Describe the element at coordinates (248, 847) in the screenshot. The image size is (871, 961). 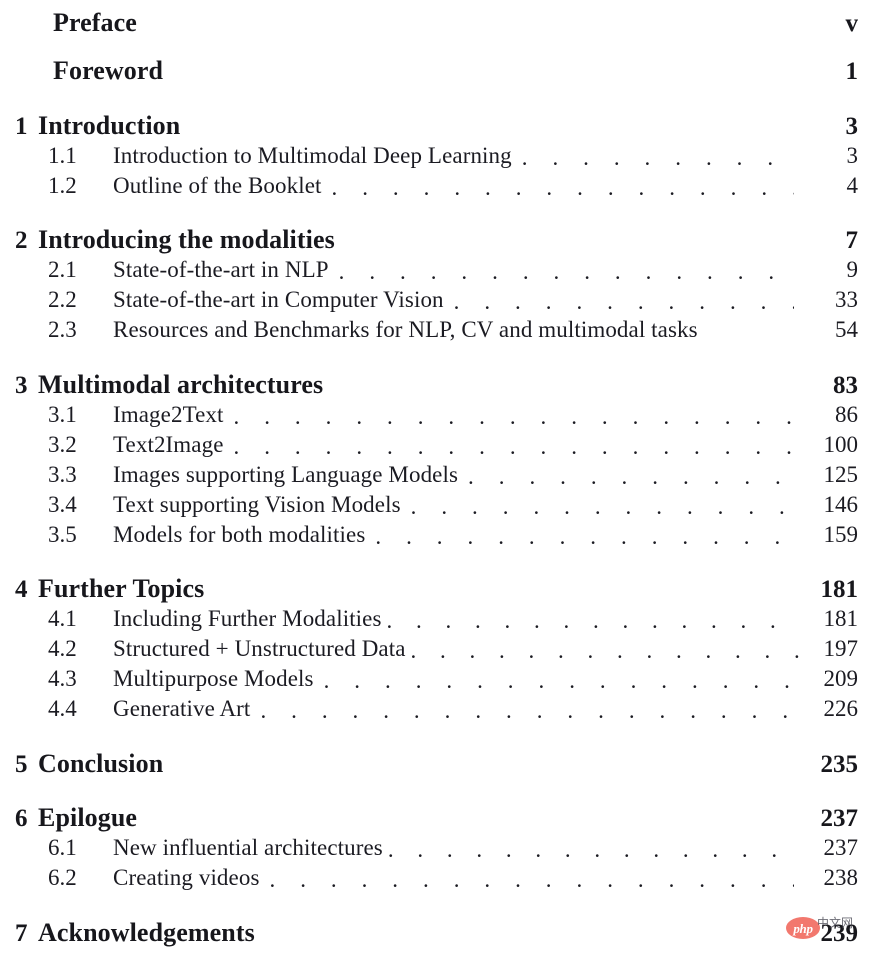
I see `toc-entry-title: New influential architectures` at that location.